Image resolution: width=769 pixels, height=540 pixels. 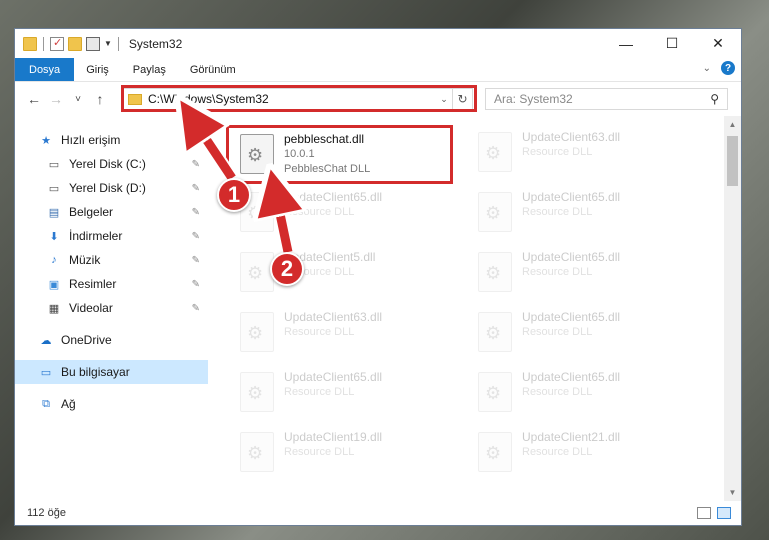 What do you see at coordinates (46, 340) in the screenshot?
I see `cloud-icon: ☁` at bounding box center [46, 340].